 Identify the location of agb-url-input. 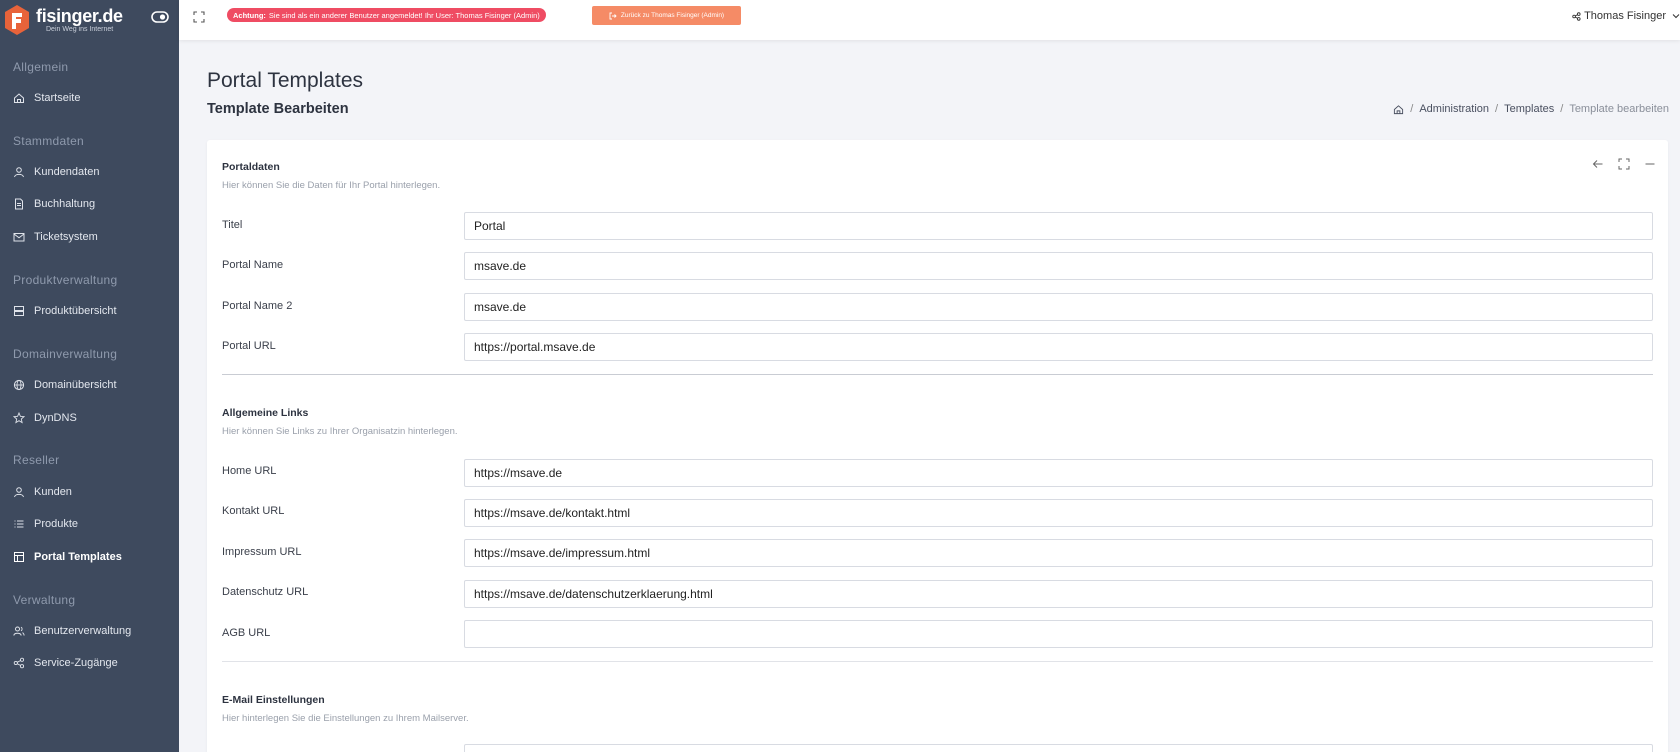
(1058, 634).